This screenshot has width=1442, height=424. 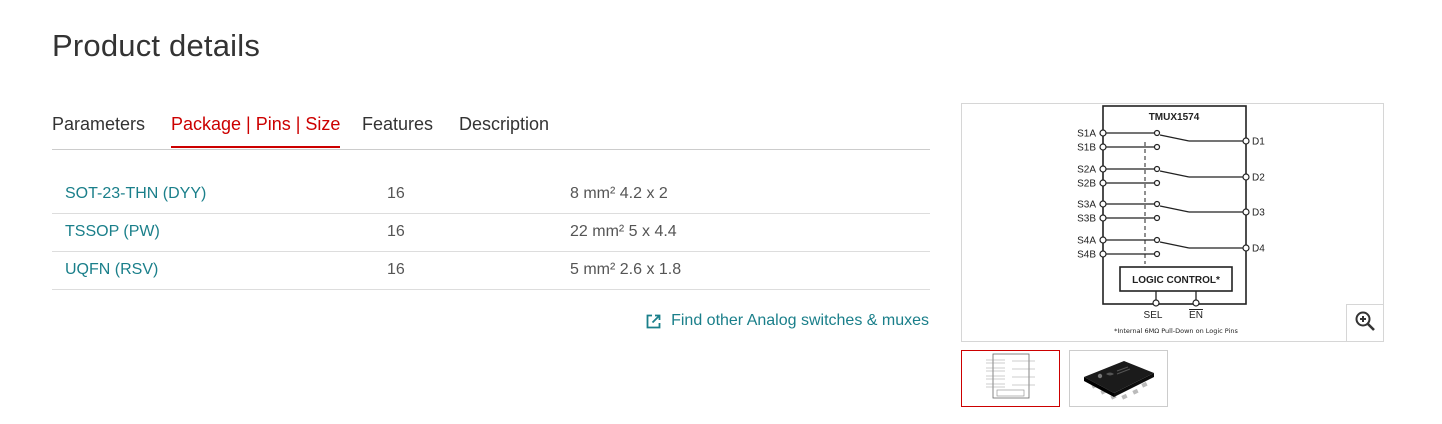 I want to click on diagram-pin-sel: SEL, so click(x=1153, y=315).